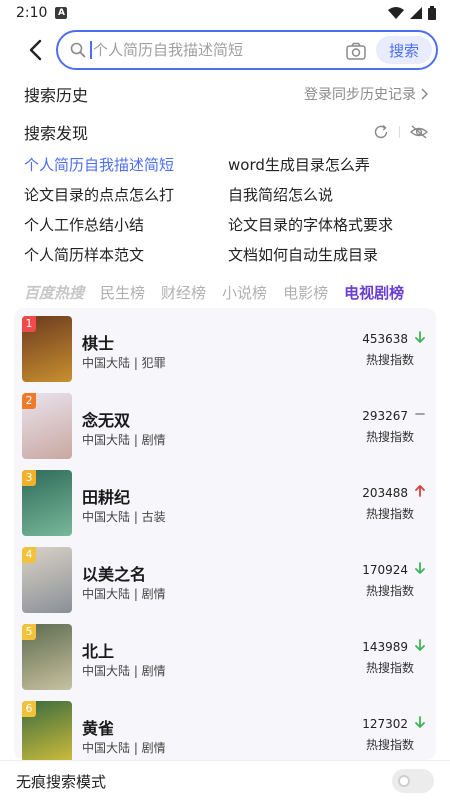 This screenshot has width=450, height=800. I want to click on status-bar: 2:10 A, so click(225, 13).